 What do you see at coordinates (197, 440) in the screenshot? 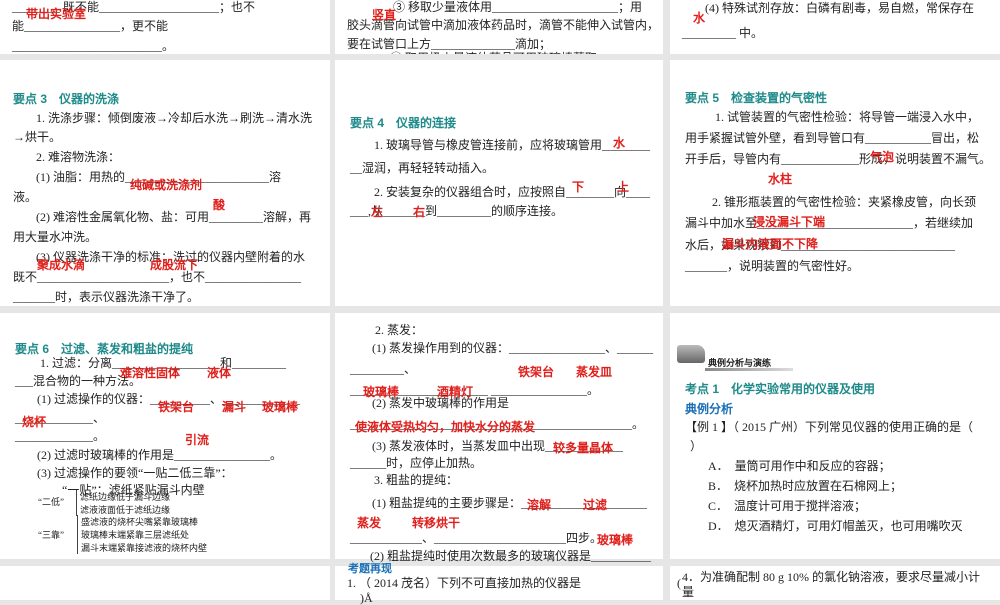
I see `answer: 引流` at bounding box center [197, 440].